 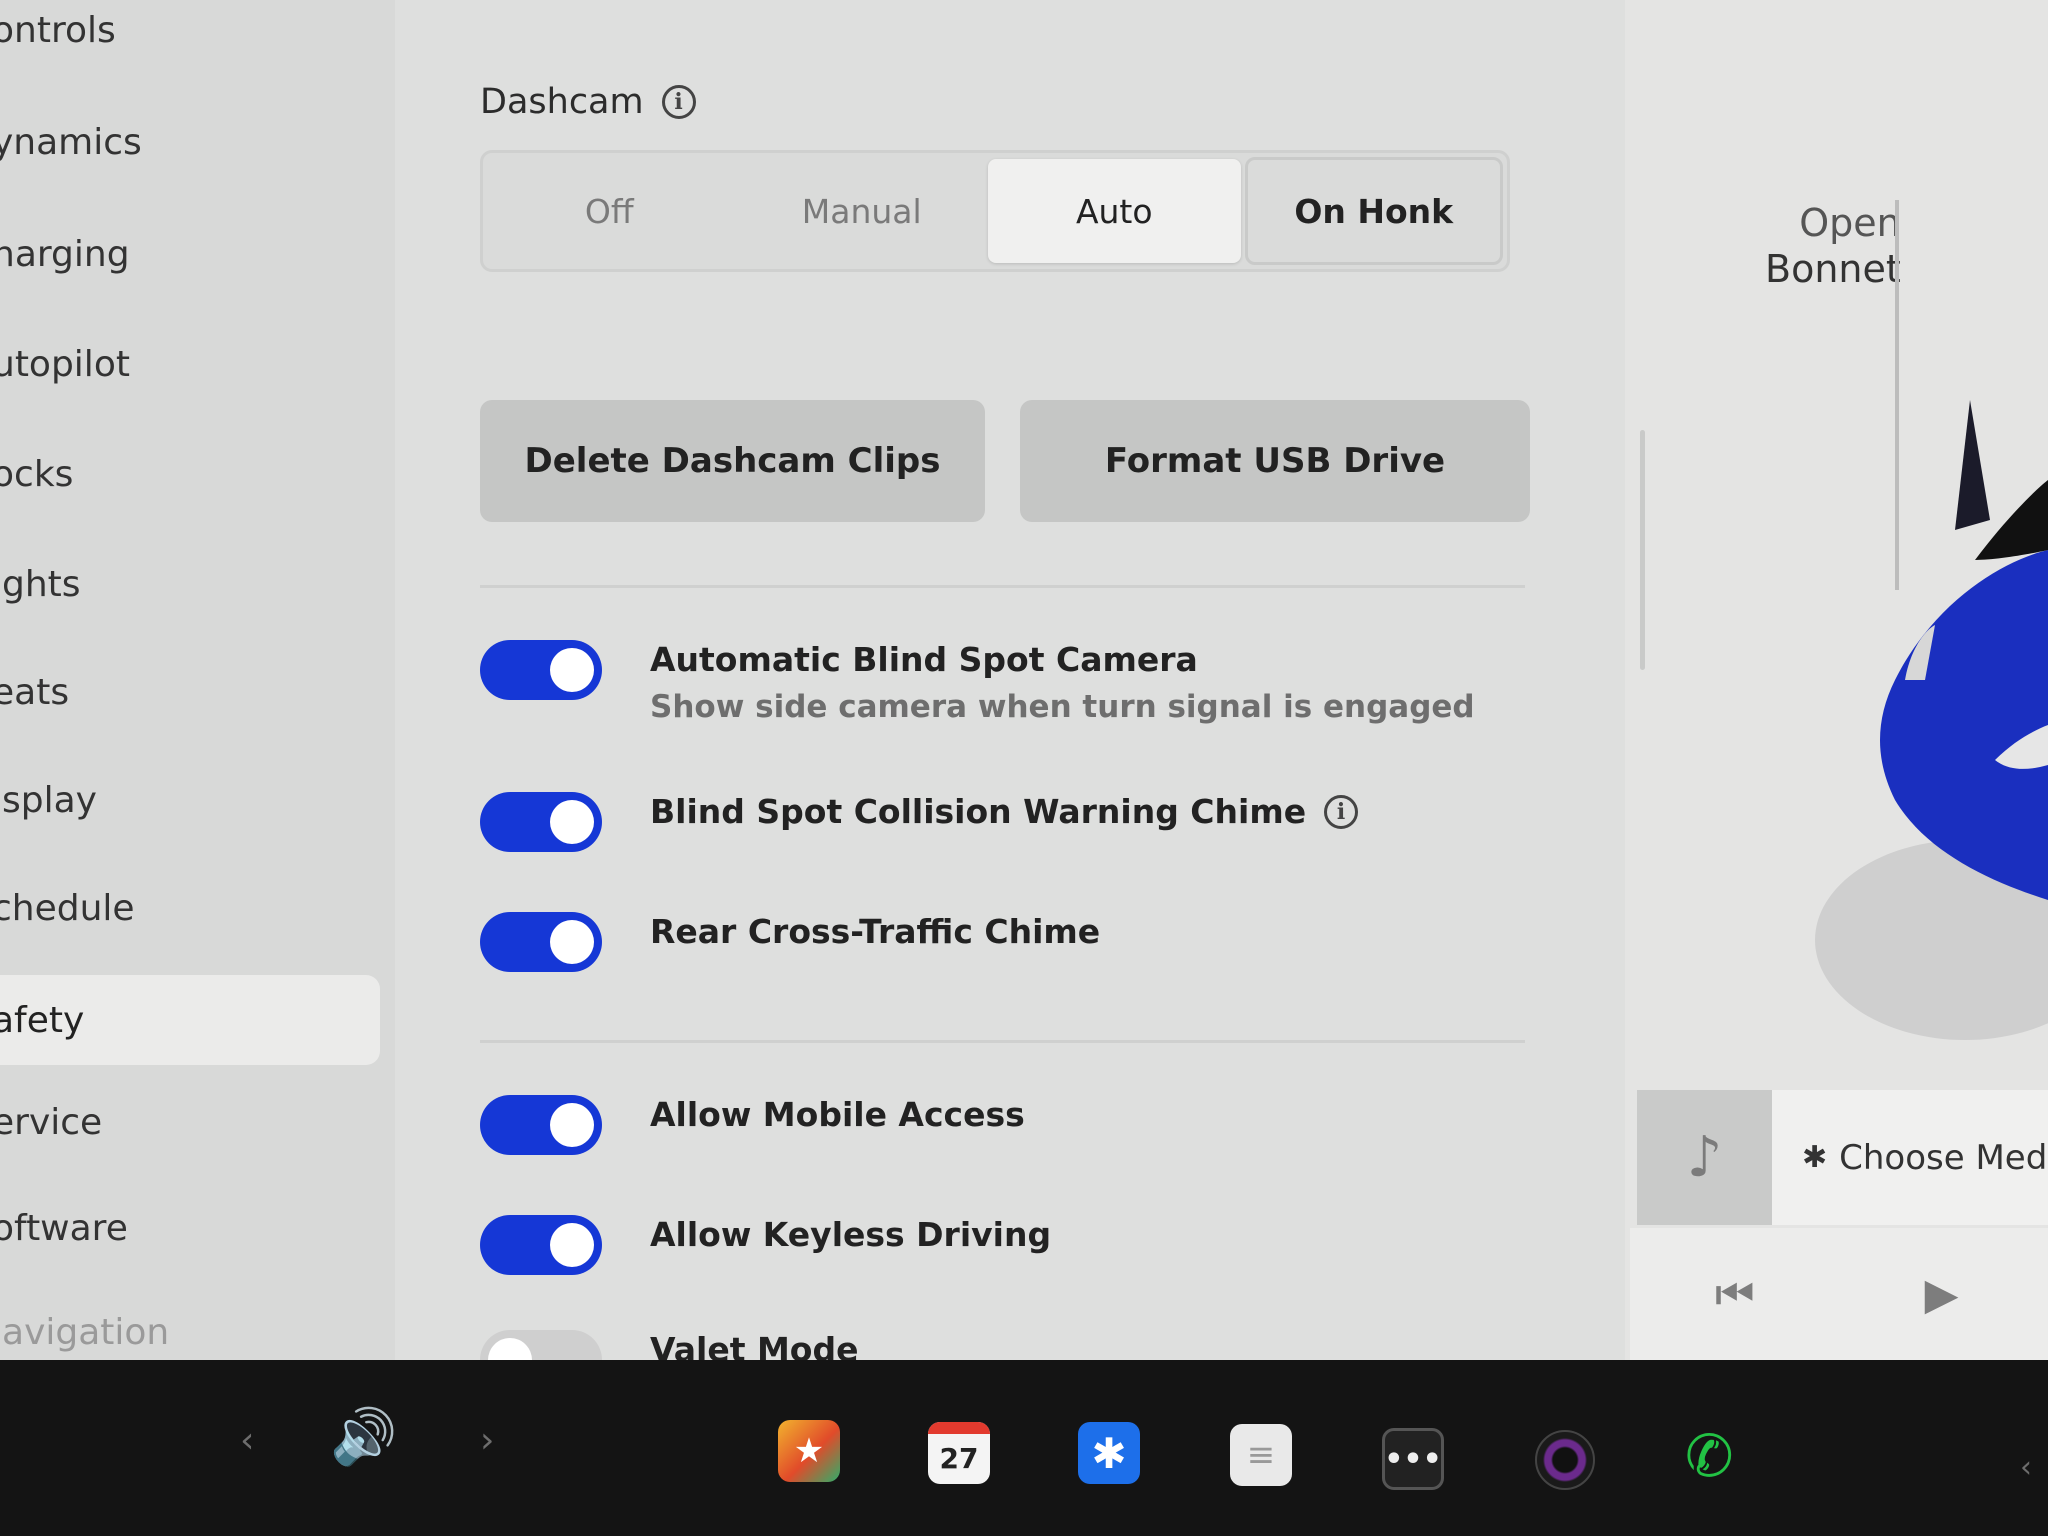 I want to click on format-usb-drive-button: Format USB Drive, so click(x=1275, y=461).